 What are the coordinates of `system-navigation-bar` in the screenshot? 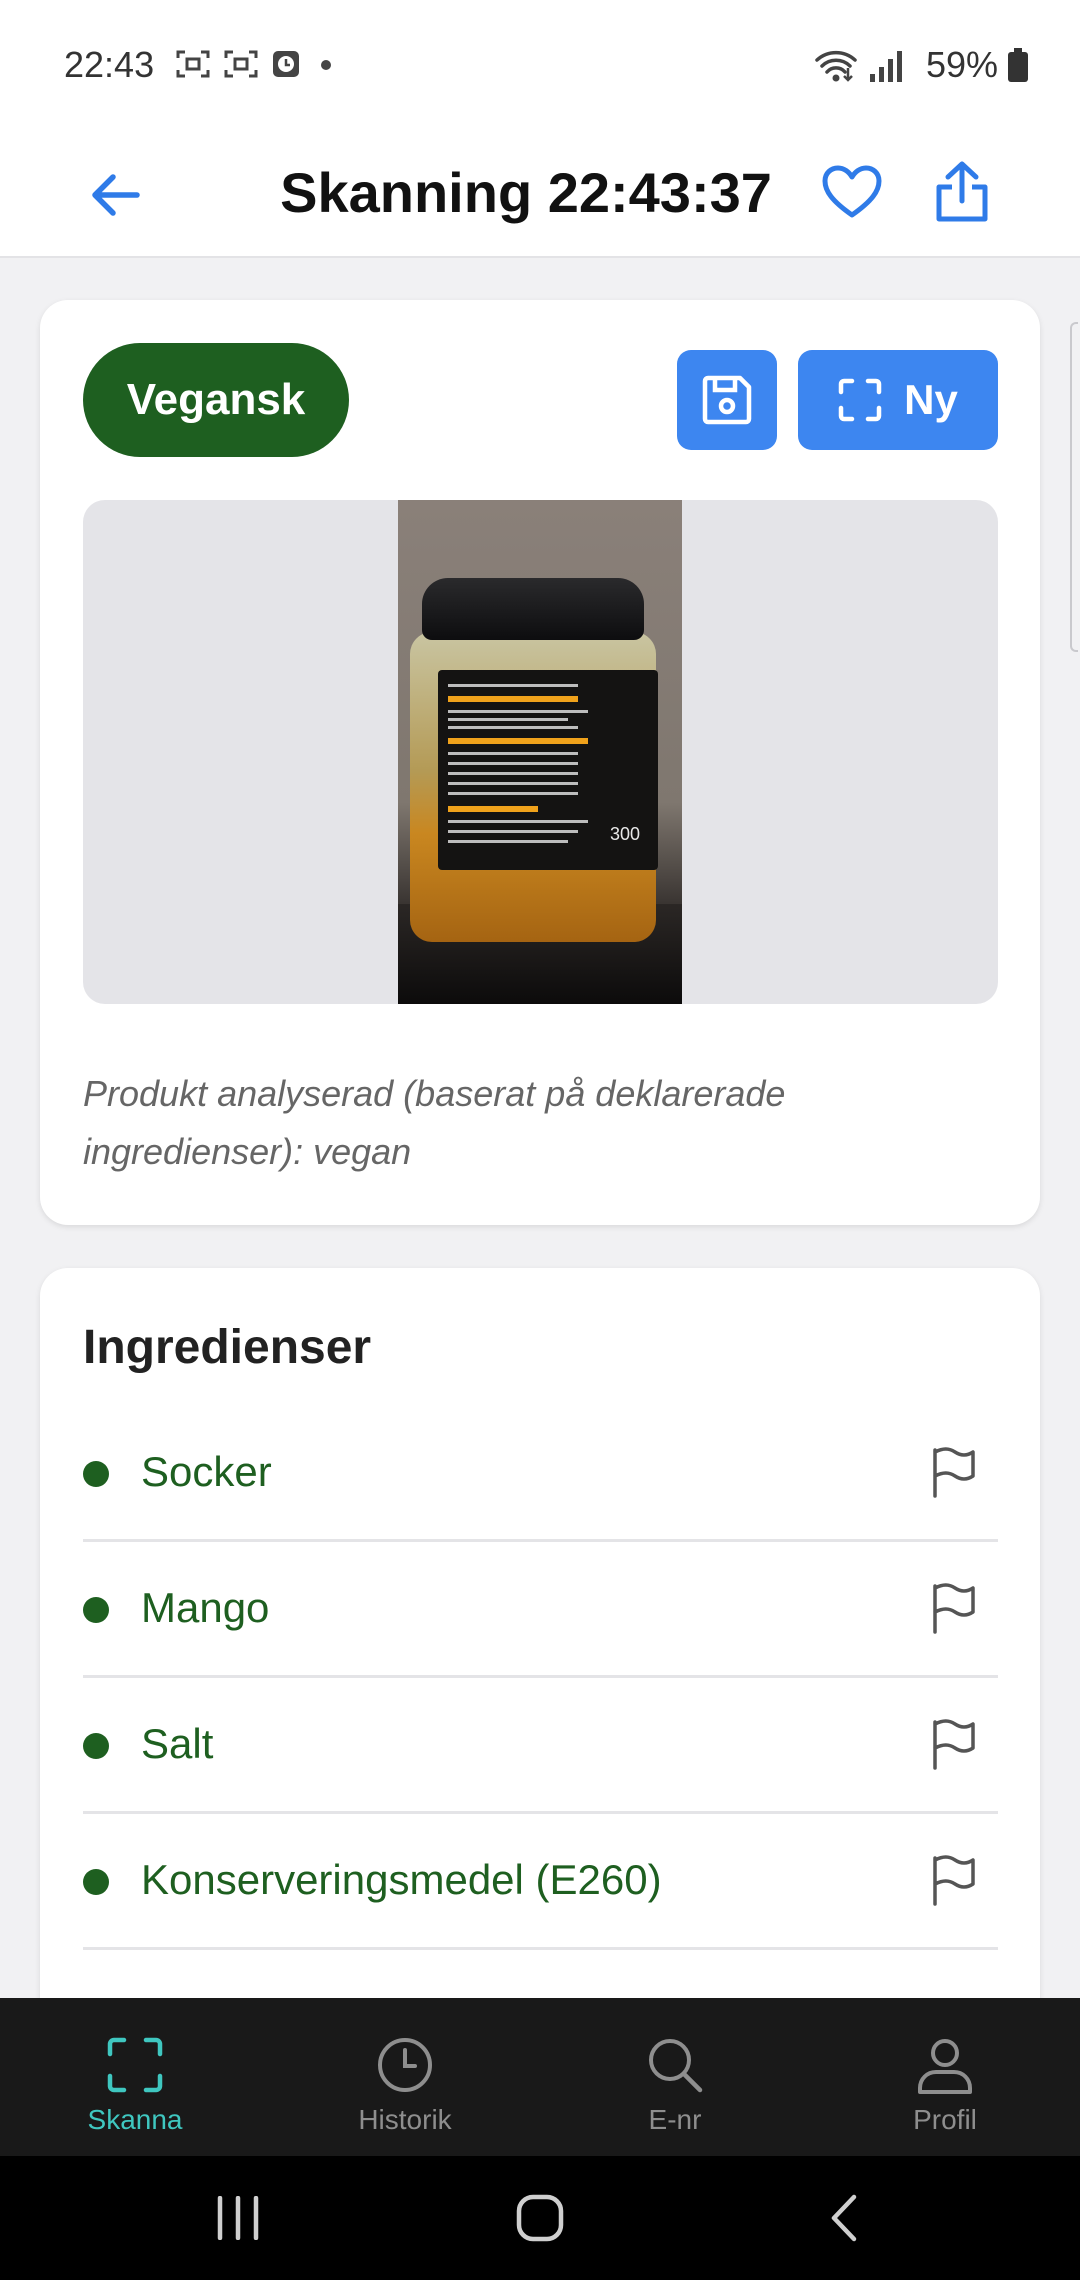 It's located at (540, 2218).